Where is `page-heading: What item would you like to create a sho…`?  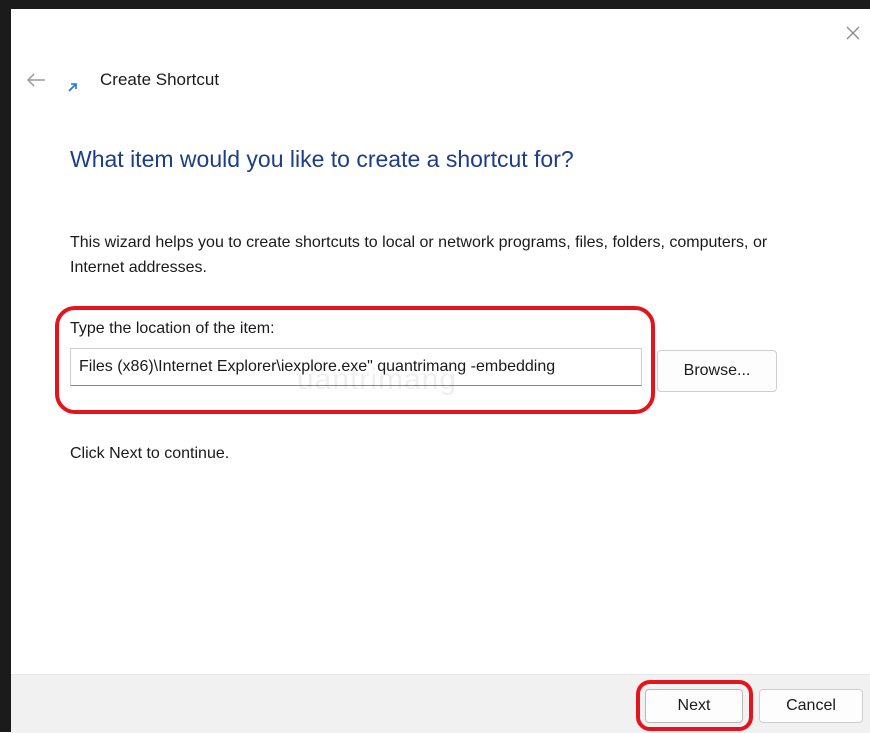
page-heading: What item would you like to create a sho… is located at coordinates (322, 159).